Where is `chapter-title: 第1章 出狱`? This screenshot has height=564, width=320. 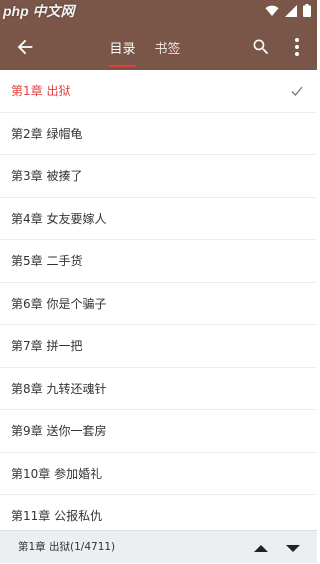 chapter-title: 第1章 出狱 is located at coordinates (41, 91).